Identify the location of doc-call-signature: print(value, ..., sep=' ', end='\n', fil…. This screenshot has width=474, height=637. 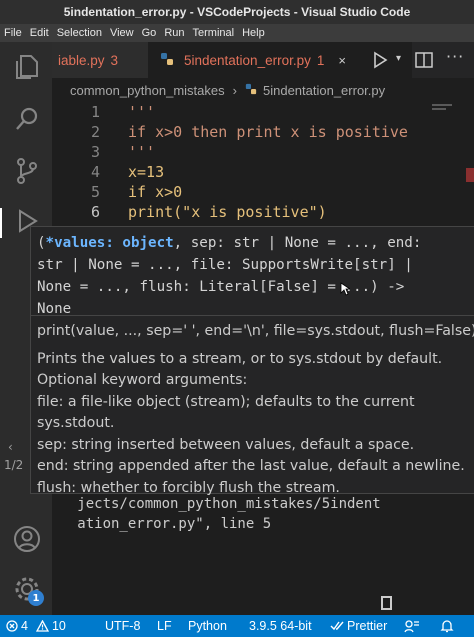
(255, 331).